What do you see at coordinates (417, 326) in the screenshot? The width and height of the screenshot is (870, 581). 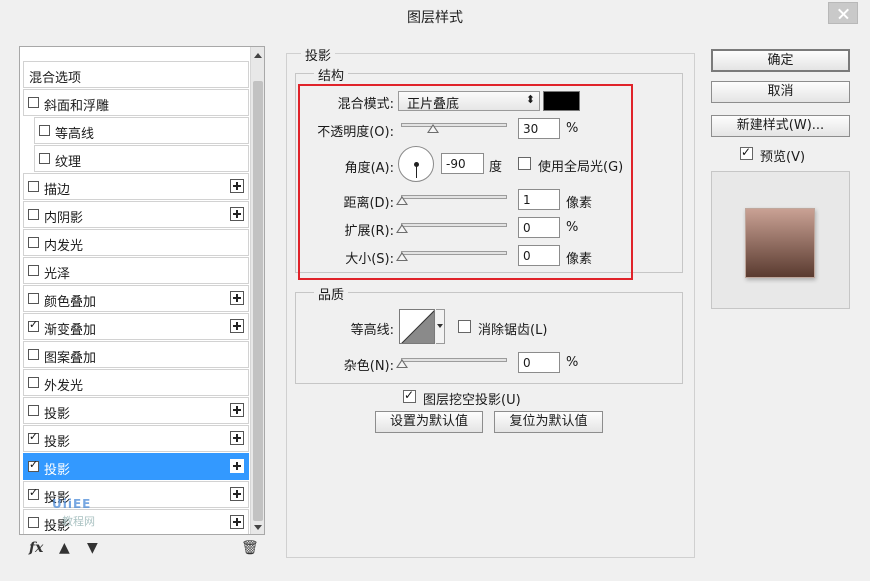 I see `contour-preview` at bounding box center [417, 326].